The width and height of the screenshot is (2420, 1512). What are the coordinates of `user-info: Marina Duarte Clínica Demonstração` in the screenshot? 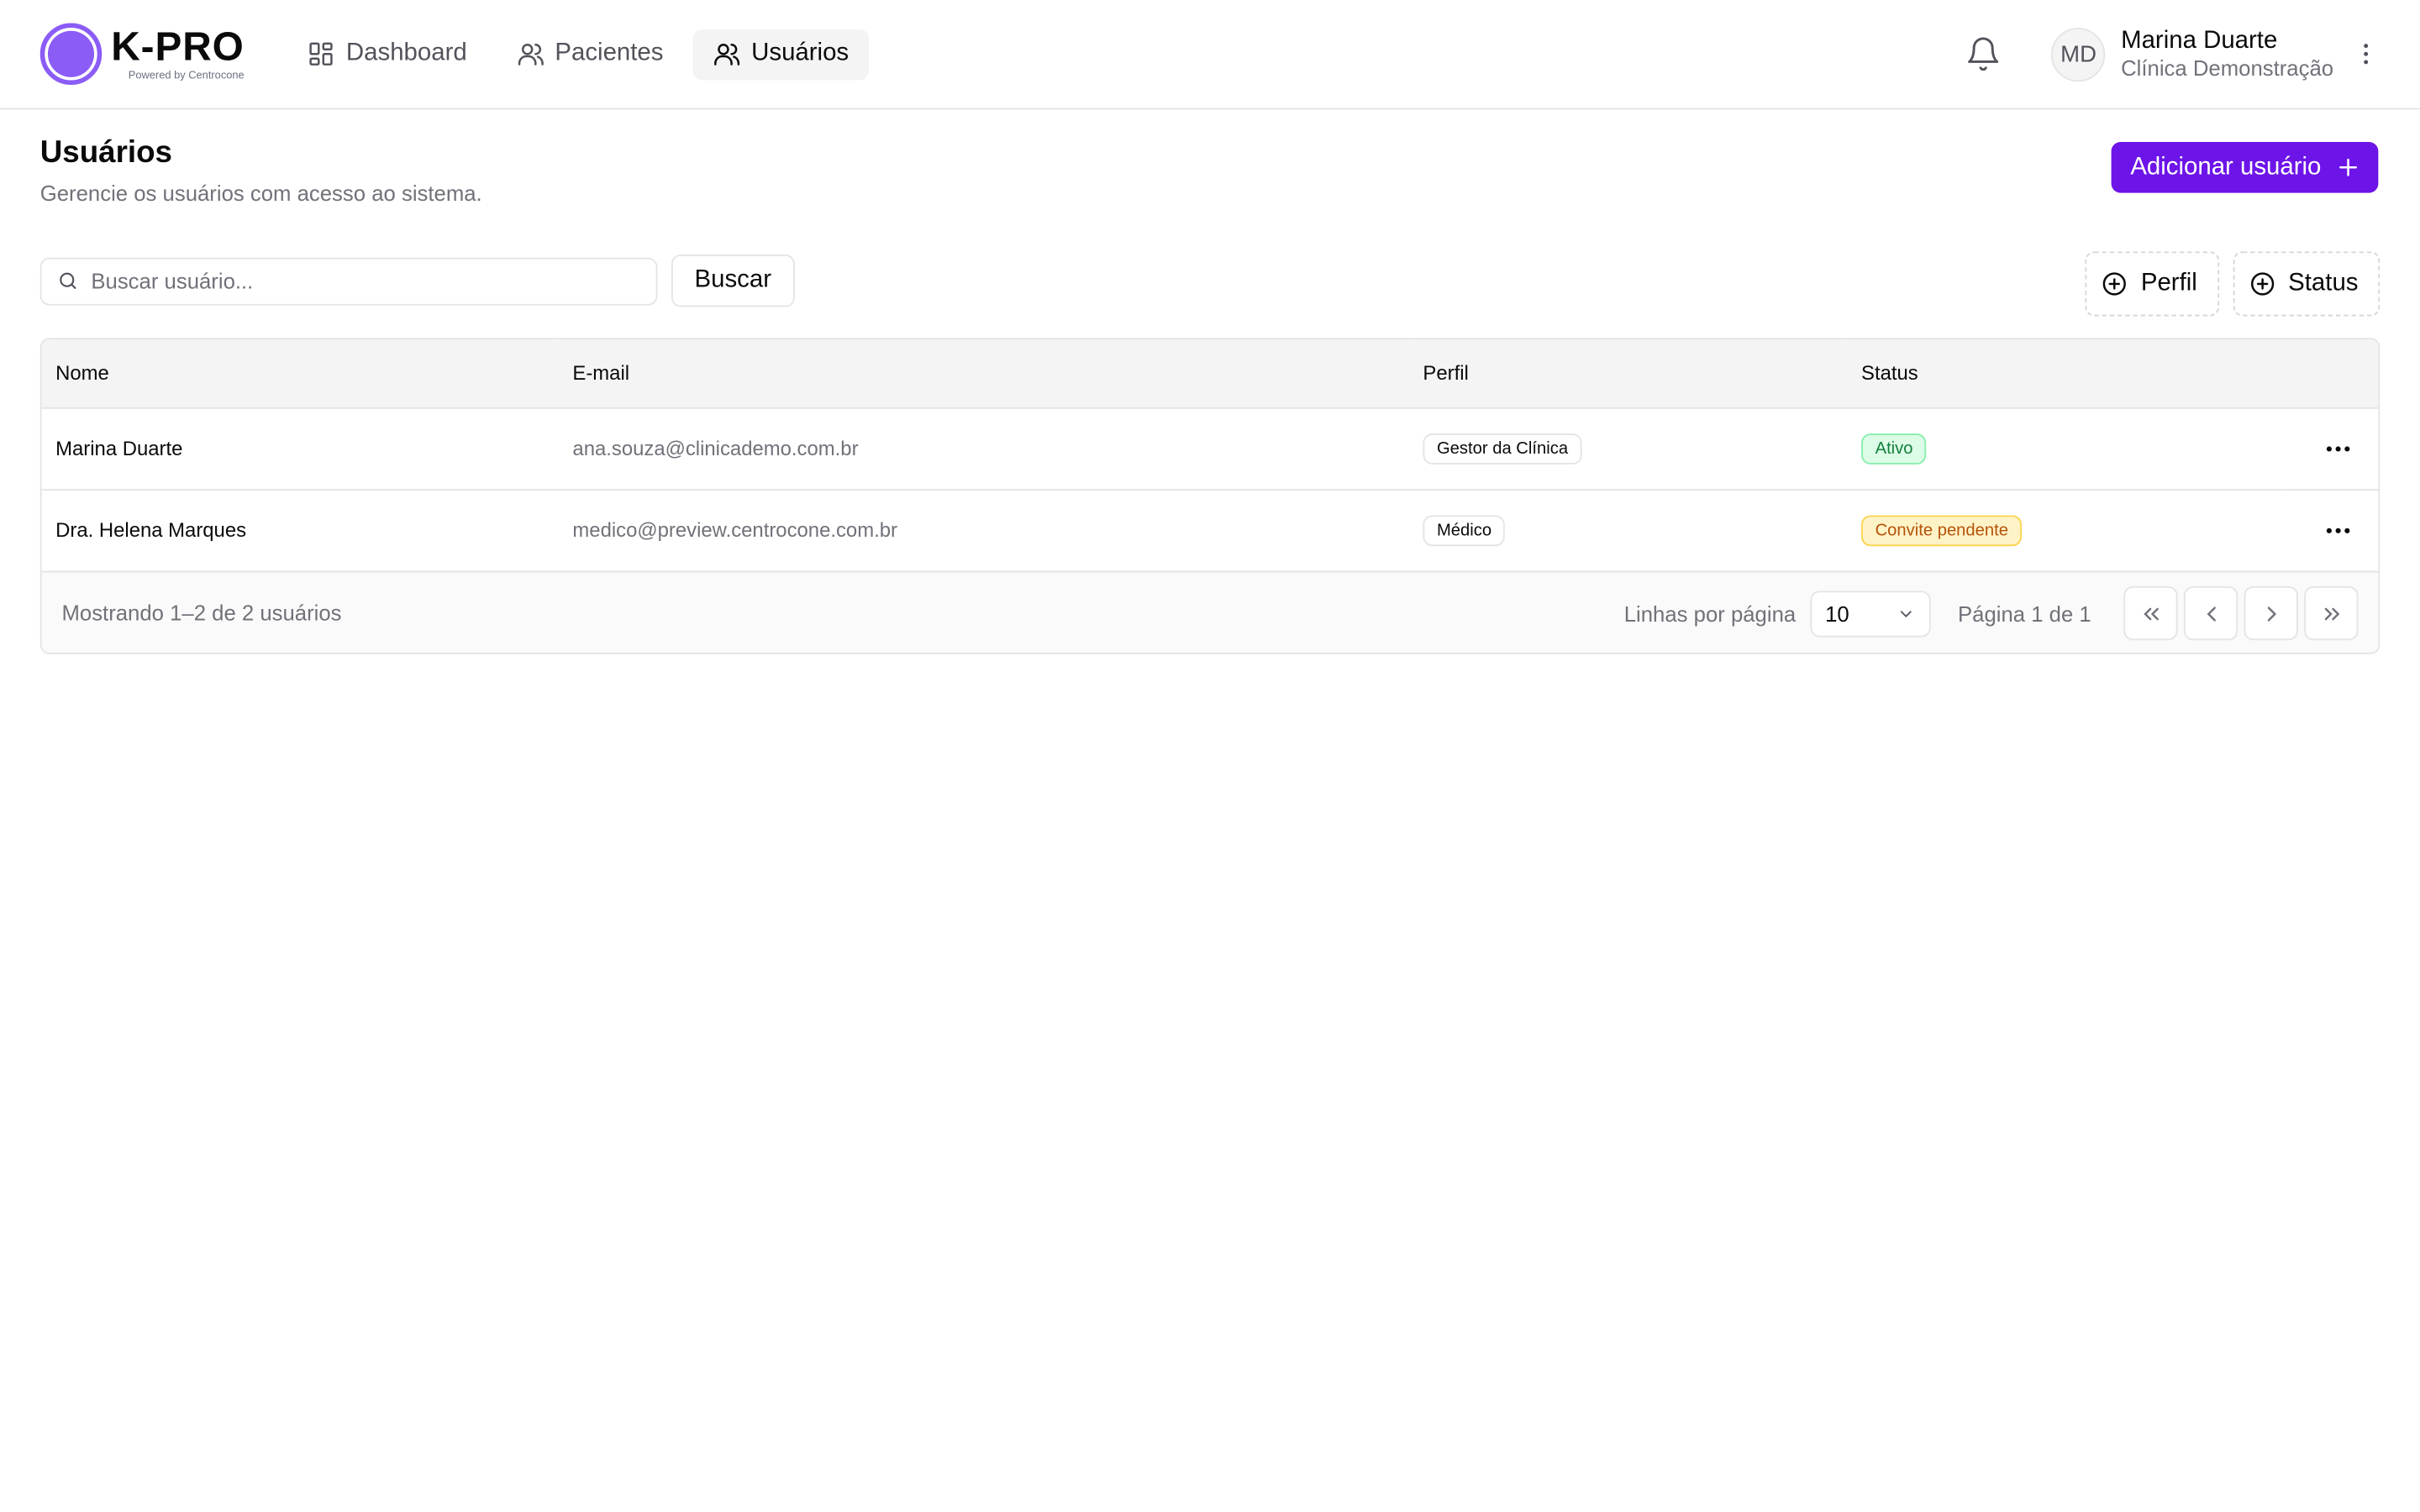 It's located at (2227, 53).